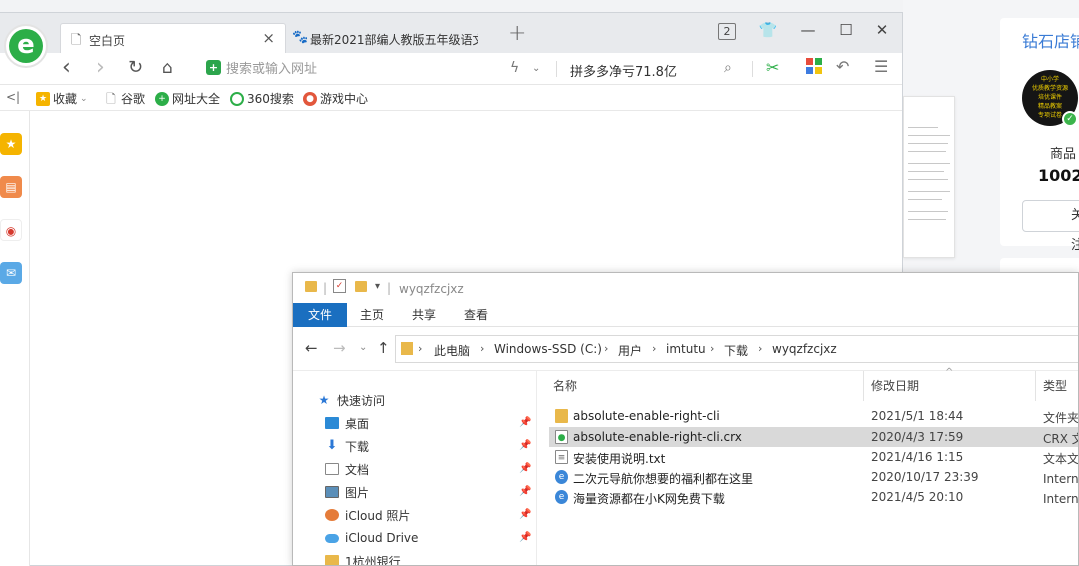  Describe the element at coordinates (372, 315) in the screenshot. I see `tab-home: 主页` at that location.